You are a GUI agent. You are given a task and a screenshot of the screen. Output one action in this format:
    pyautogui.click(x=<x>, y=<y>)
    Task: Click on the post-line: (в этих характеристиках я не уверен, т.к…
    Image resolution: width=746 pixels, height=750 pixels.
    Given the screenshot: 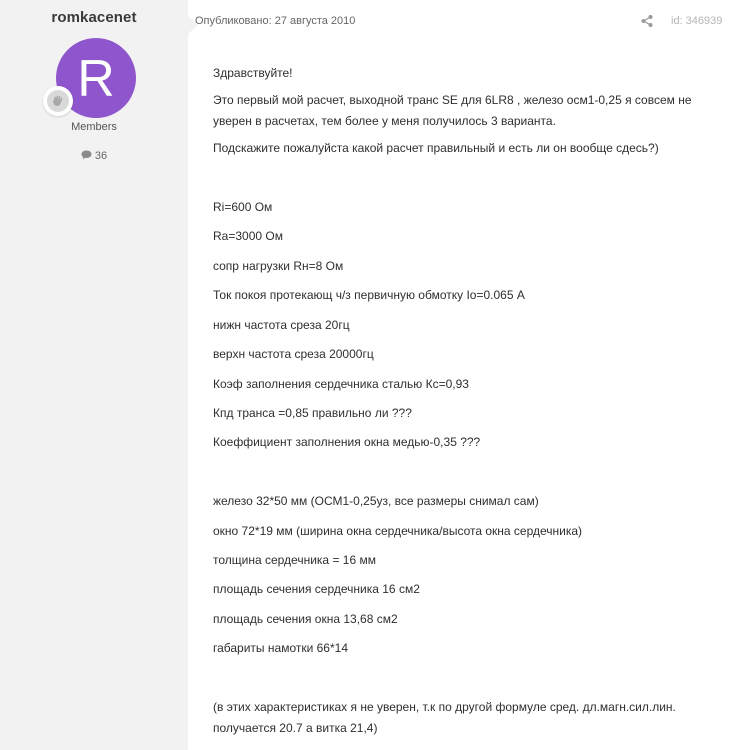 What is the action you would take?
    pyautogui.click(x=444, y=717)
    